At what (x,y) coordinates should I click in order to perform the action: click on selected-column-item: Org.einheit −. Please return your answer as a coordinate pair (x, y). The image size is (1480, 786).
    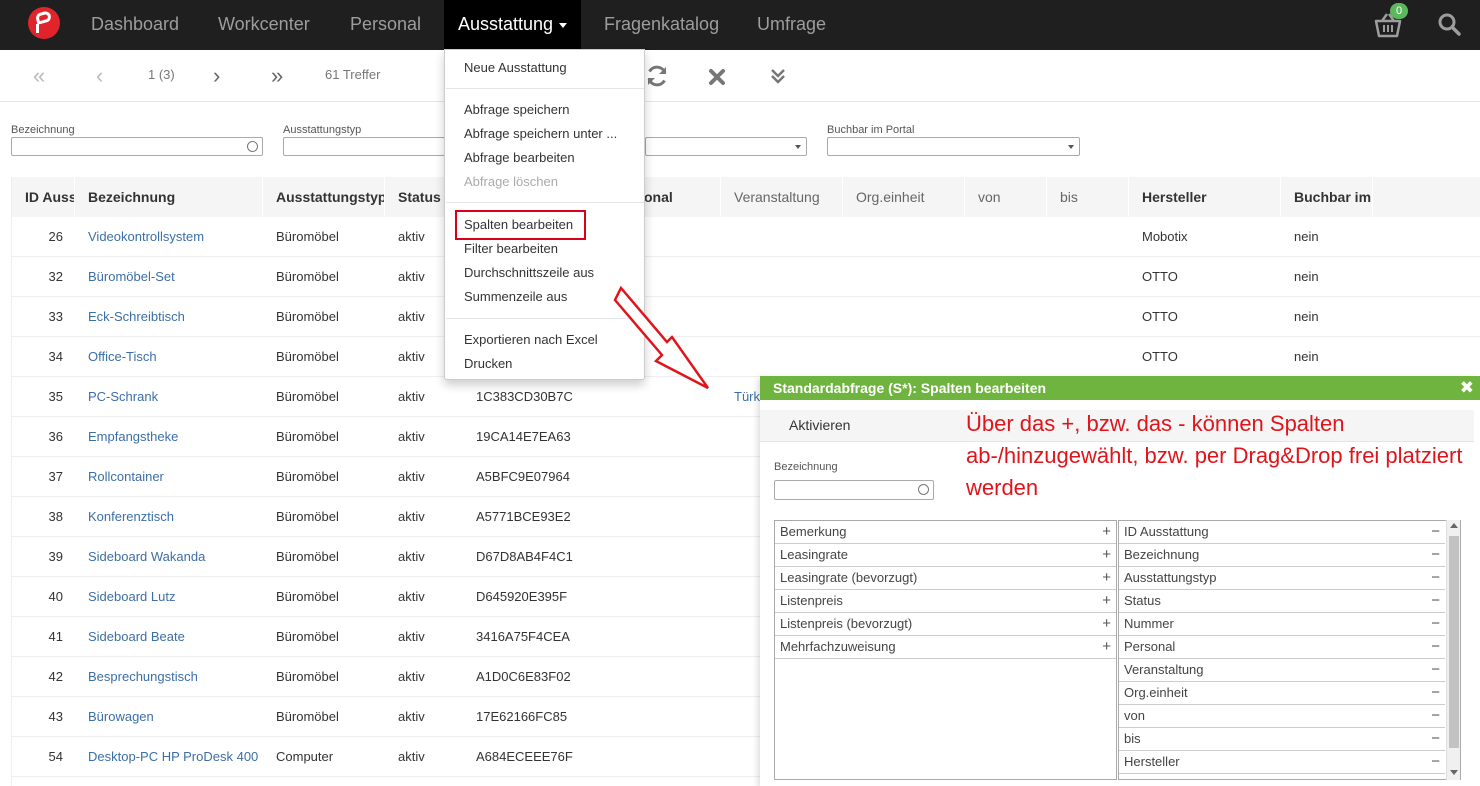
    Looking at the image, I should click on (1282, 693).